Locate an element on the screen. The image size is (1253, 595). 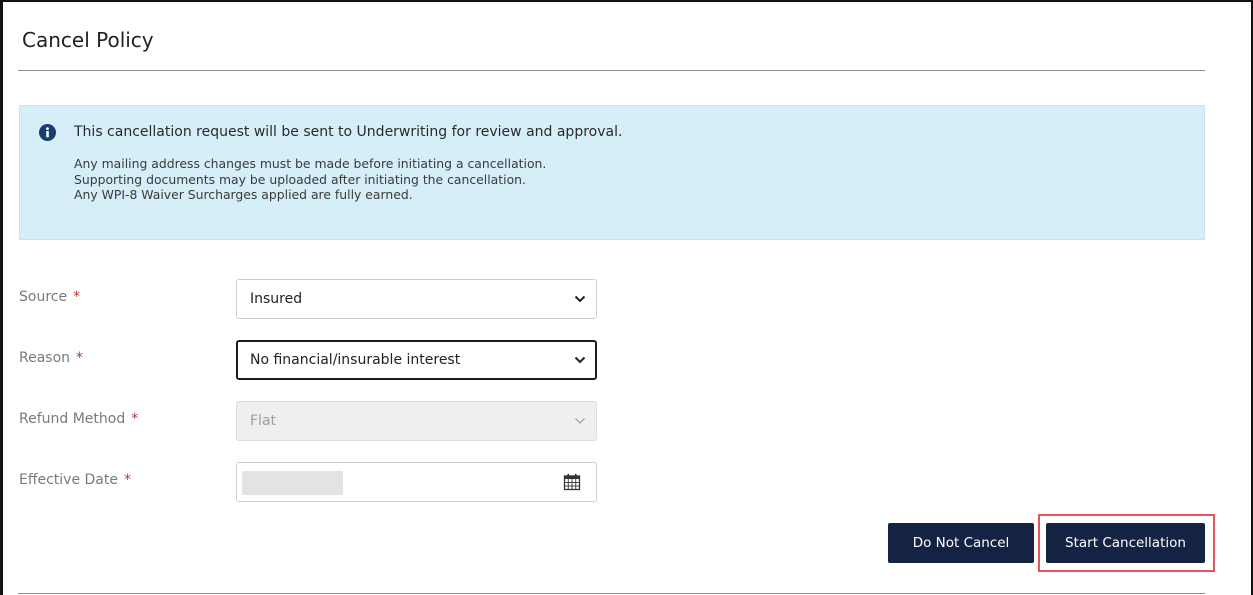
redacted-date-value is located at coordinates (292, 483).